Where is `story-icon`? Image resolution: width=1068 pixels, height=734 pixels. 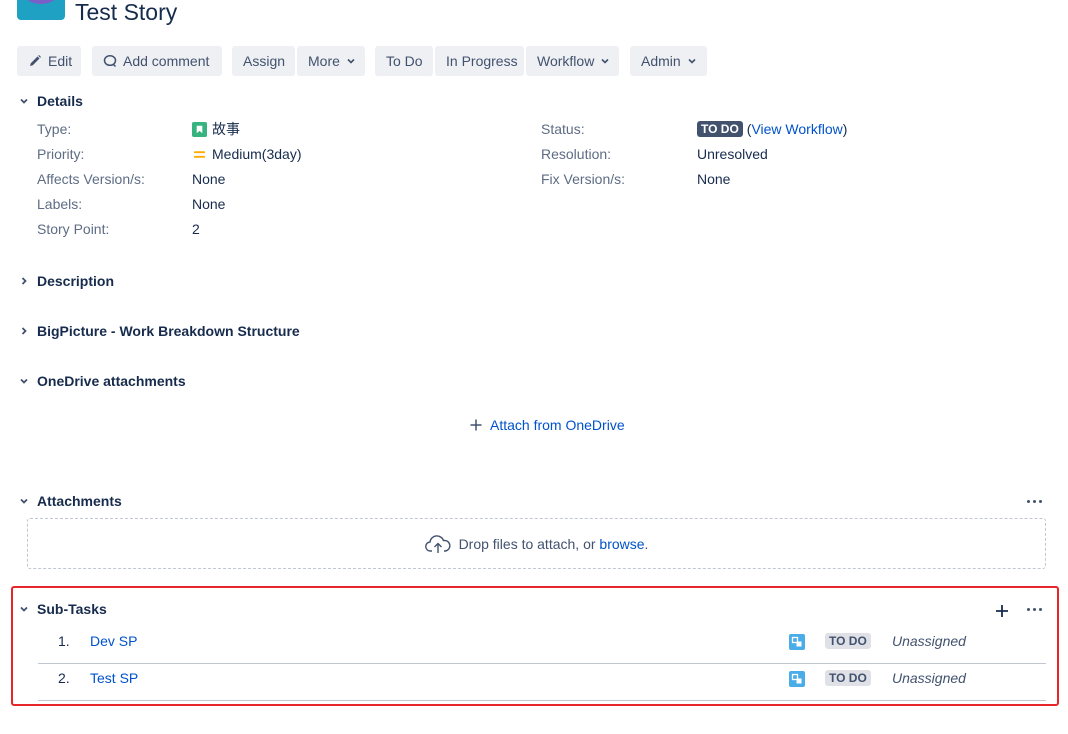
story-icon is located at coordinates (199, 129).